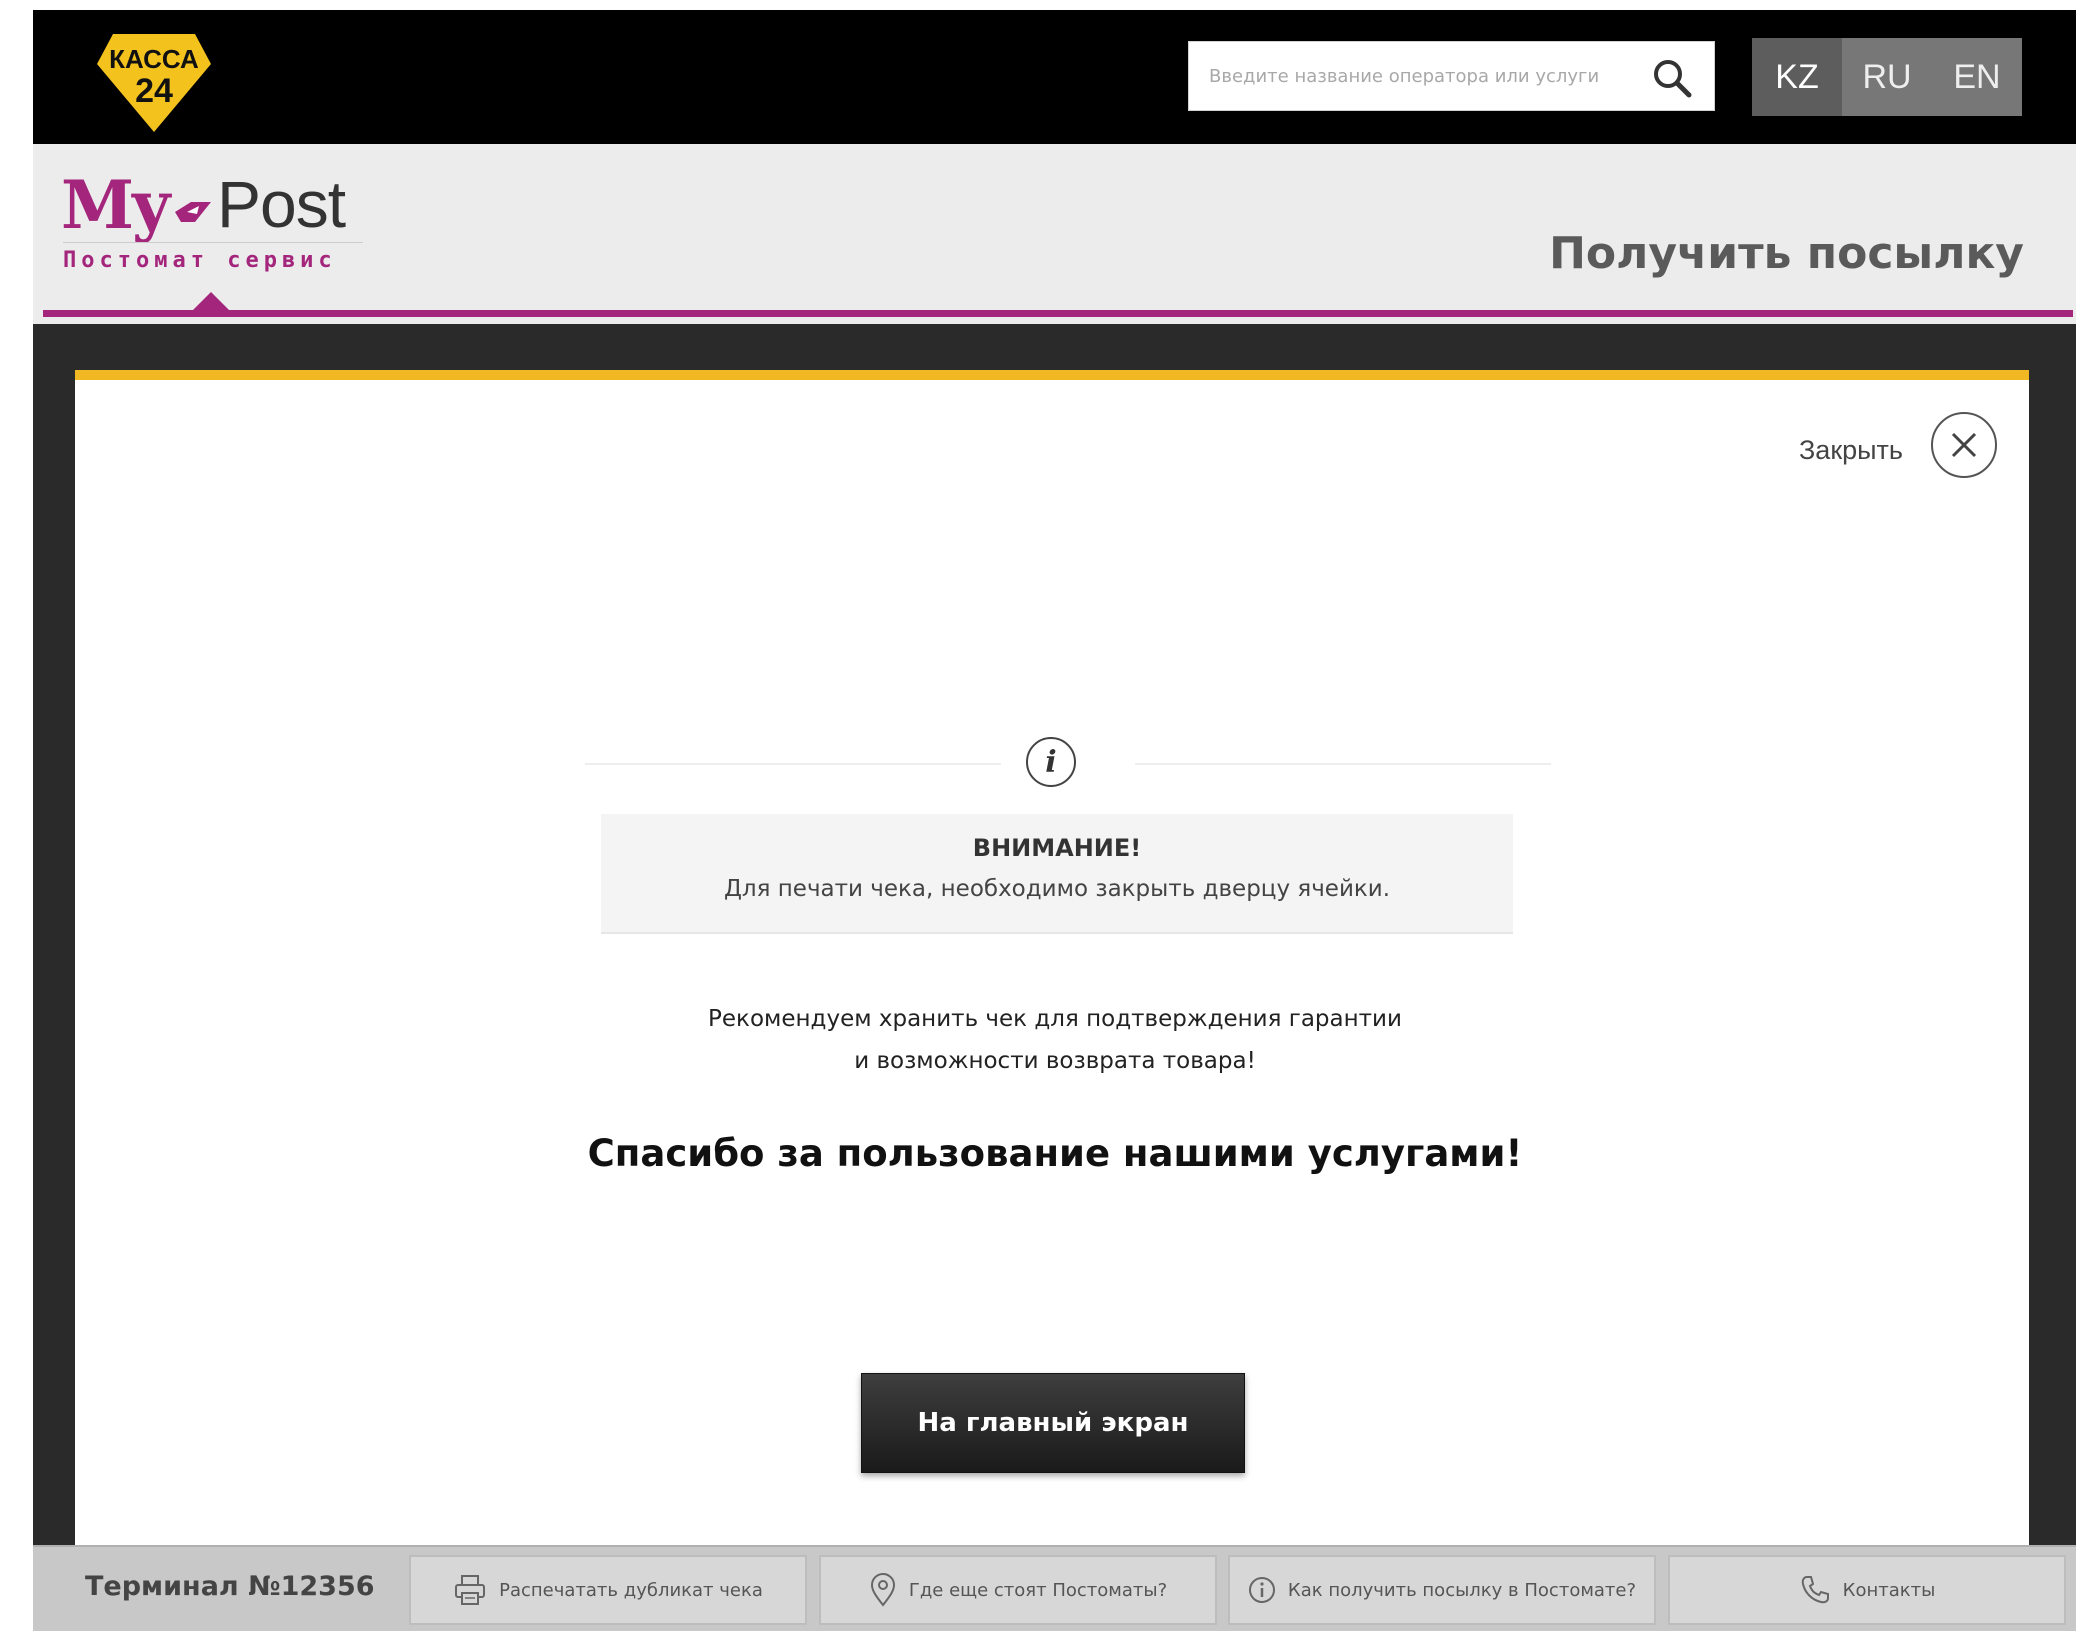 This screenshot has width=2089, height=1631. What do you see at coordinates (1057, 848) in the screenshot?
I see `alert-title: ВНИМАНИЕ!` at bounding box center [1057, 848].